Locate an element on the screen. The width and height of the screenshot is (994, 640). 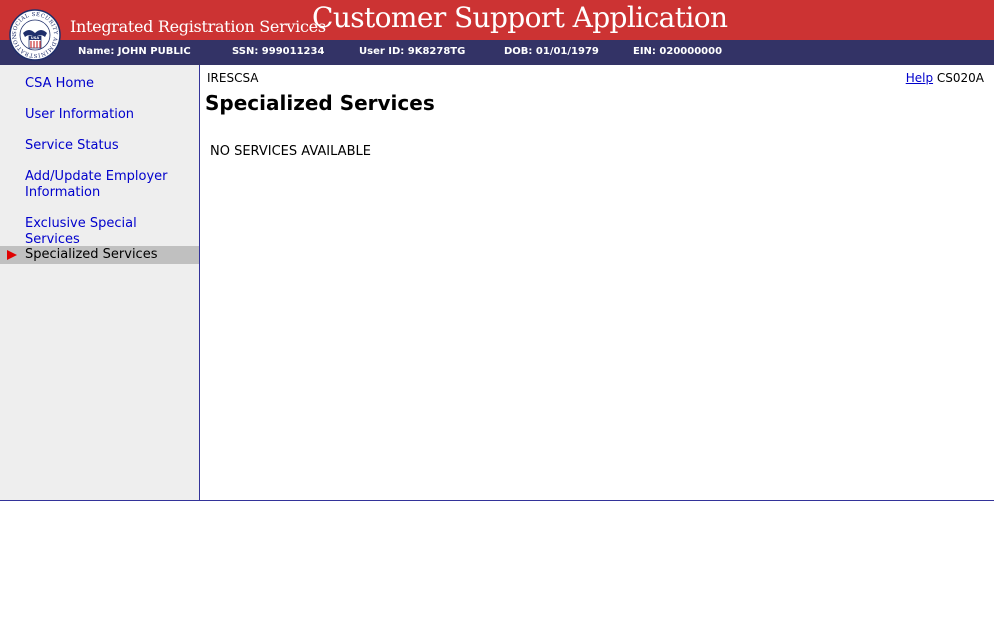
content-bottom-border is located at coordinates (497, 500).